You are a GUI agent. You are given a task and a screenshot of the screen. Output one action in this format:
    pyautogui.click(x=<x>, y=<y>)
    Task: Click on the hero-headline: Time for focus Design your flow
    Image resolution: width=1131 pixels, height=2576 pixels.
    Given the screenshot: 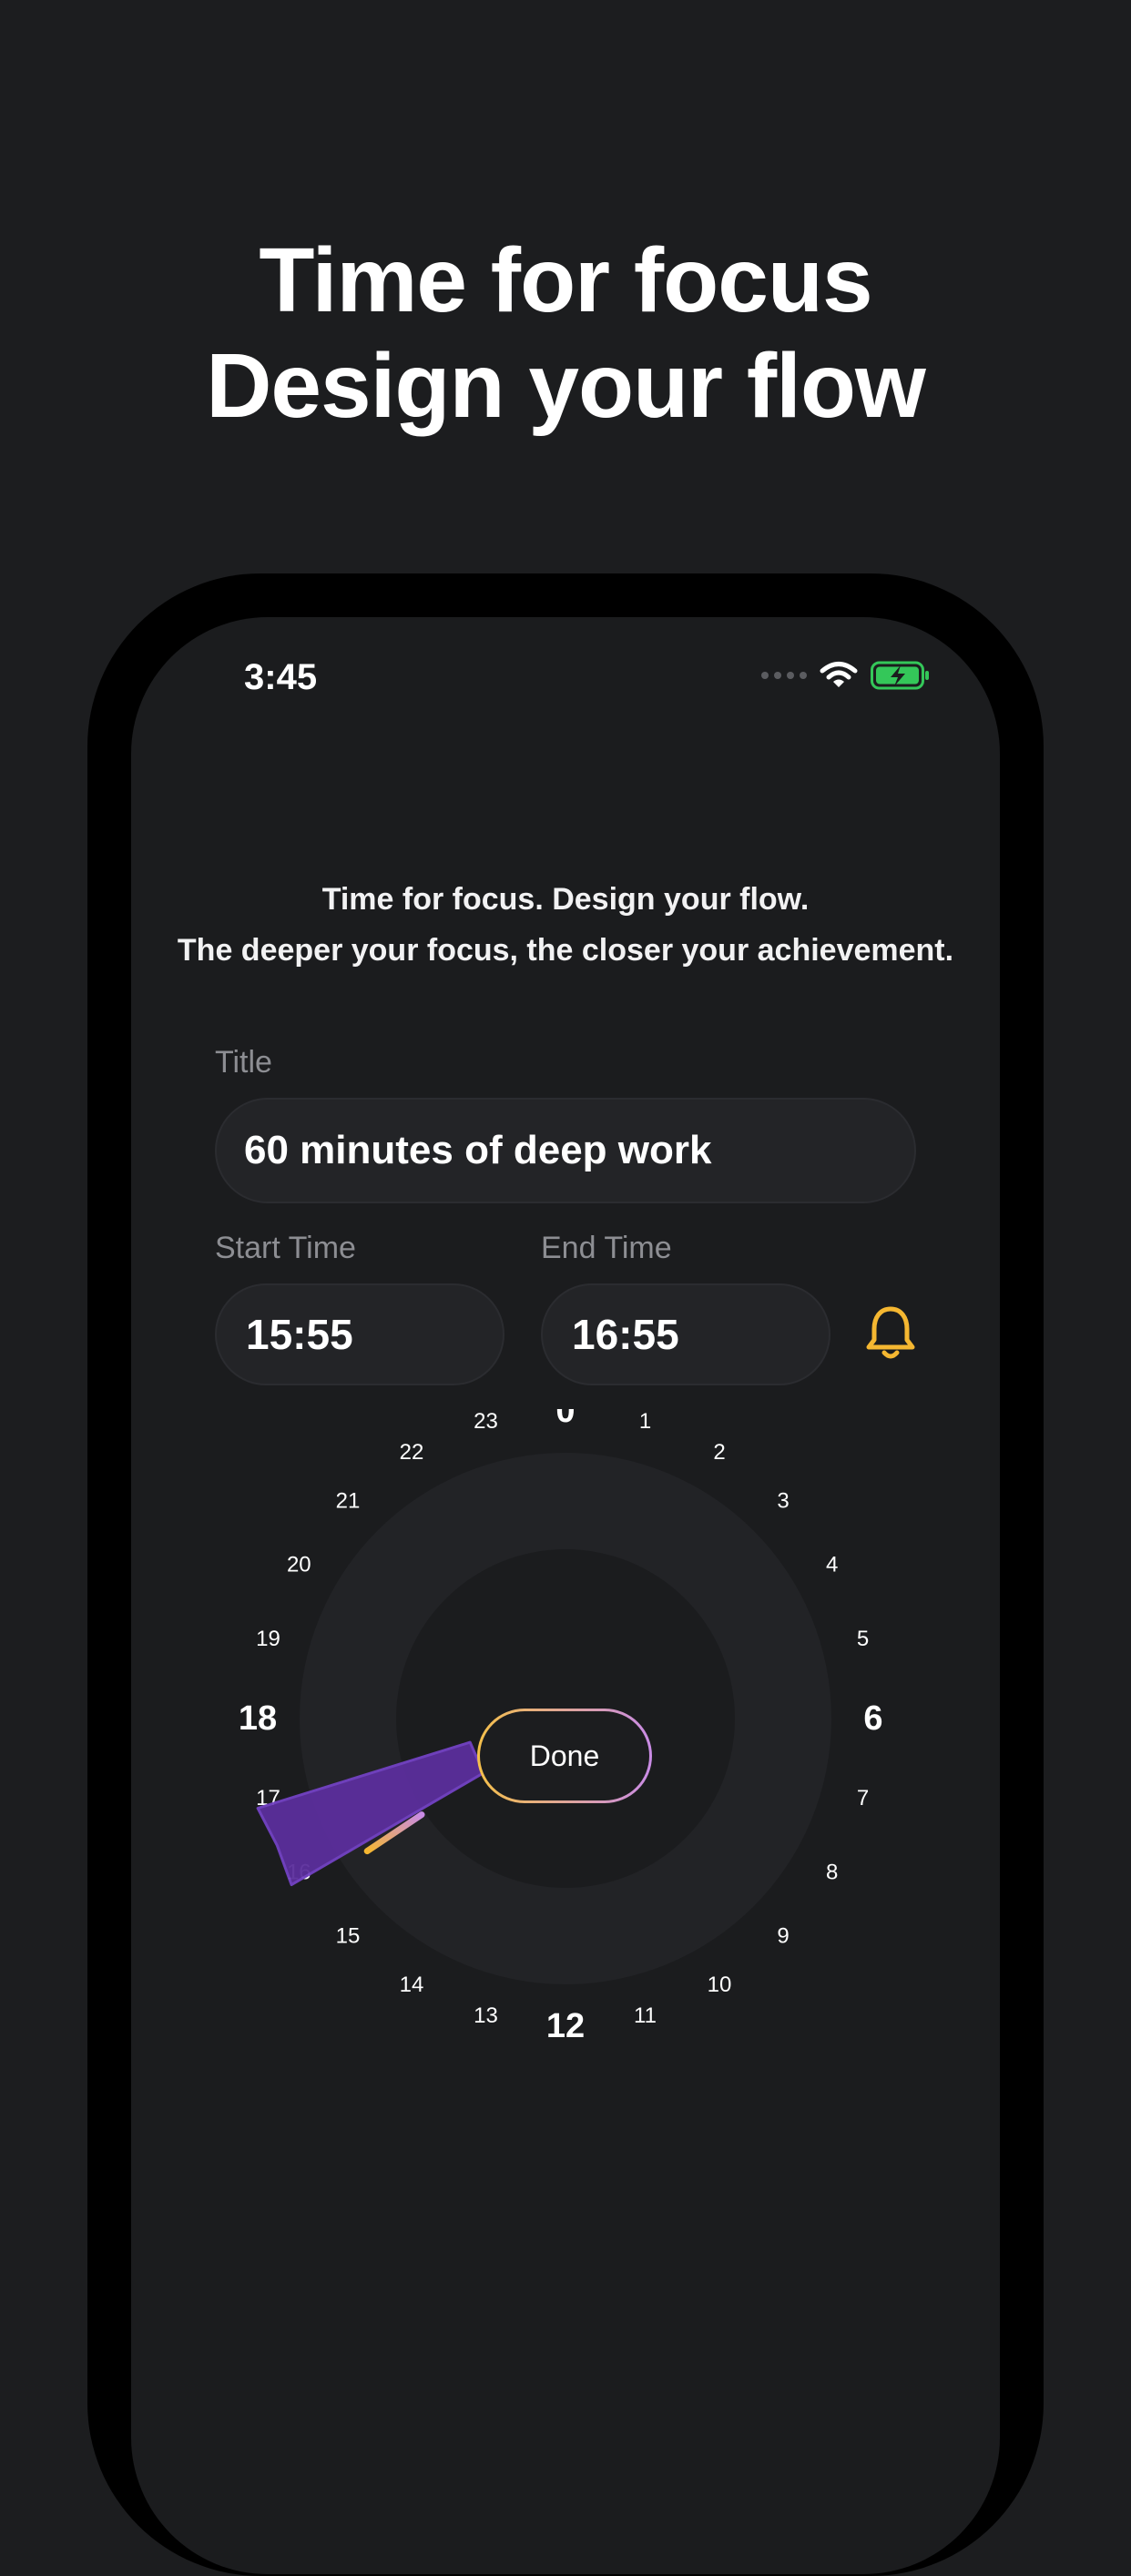 What is the action you would take?
    pyautogui.click(x=566, y=333)
    